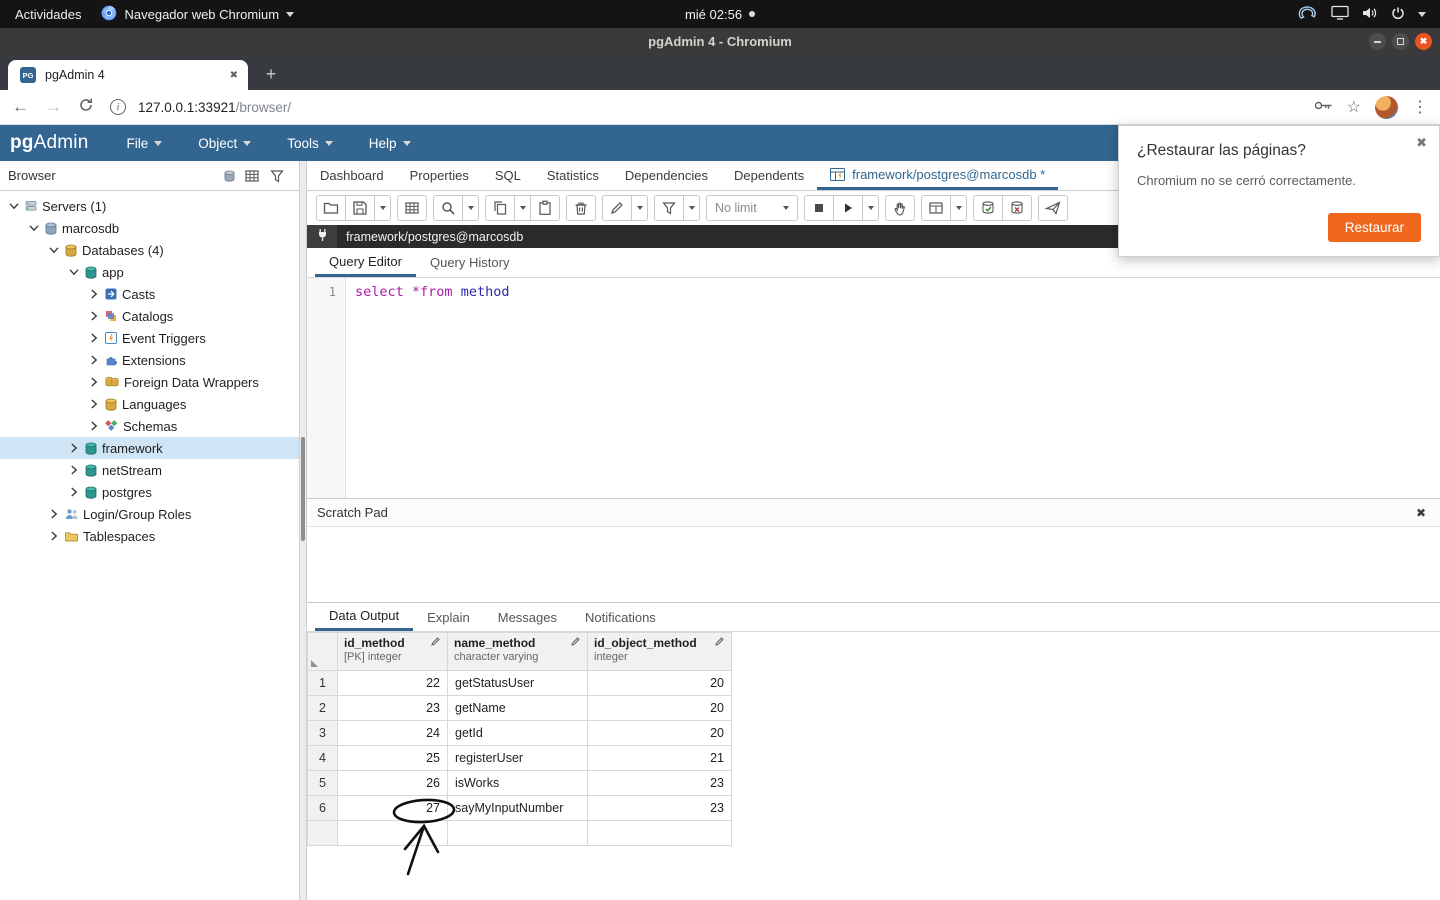 This screenshot has width=1440, height=900. What do you see at coordinates (149, 448) in the screenshot?
I see `tree-item-framework: framework` at bounding box center [149, 448].